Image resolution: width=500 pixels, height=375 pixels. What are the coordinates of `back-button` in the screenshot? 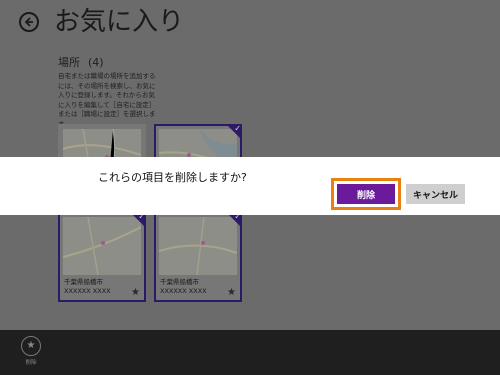 It's located at (29, 22).